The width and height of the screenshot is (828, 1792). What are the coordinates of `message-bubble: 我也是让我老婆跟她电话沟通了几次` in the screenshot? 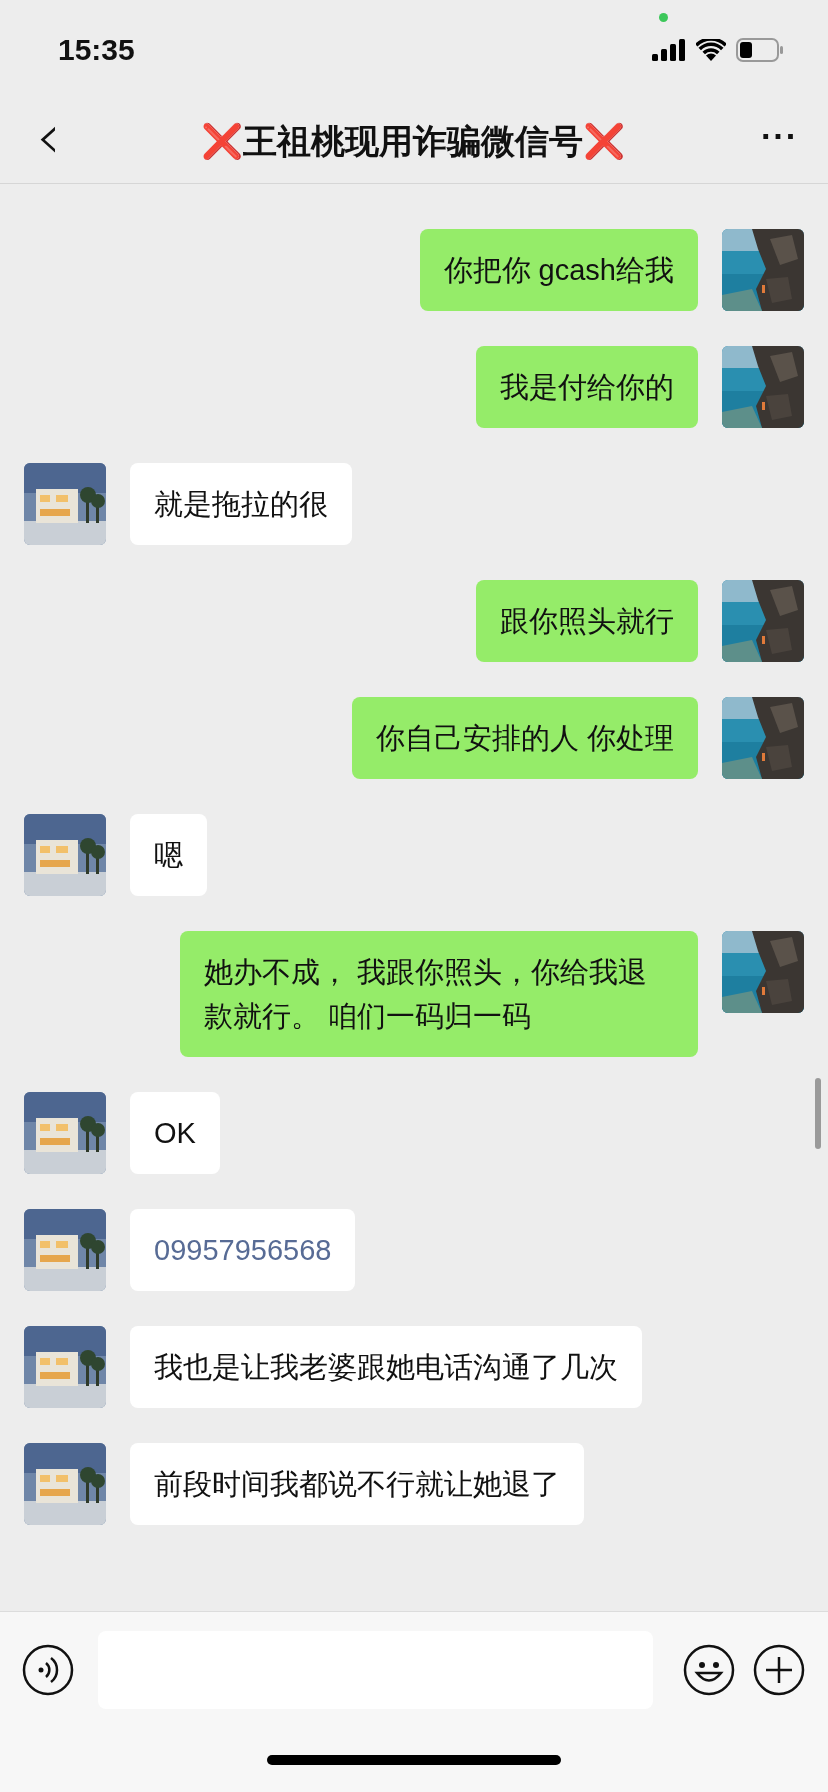 It's located at (386, 1367).